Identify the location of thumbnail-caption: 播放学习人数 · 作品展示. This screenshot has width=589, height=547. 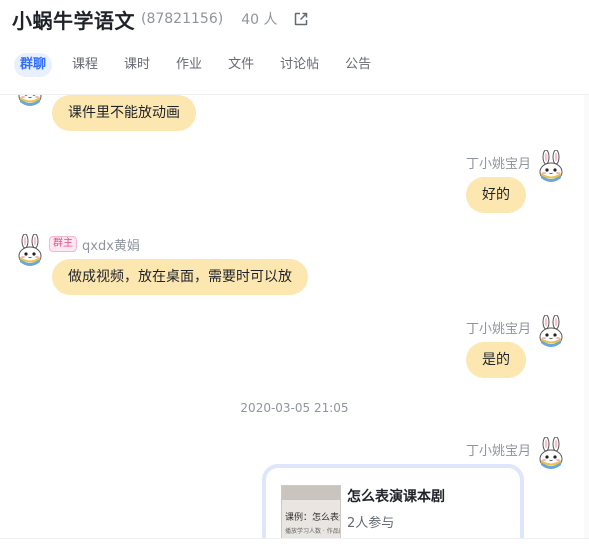
(312, 531).